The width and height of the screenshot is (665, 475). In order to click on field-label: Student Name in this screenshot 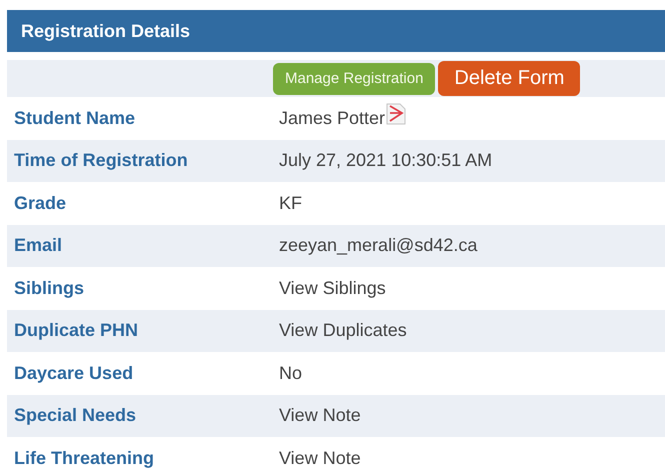, I will do `click(75, 118)`.